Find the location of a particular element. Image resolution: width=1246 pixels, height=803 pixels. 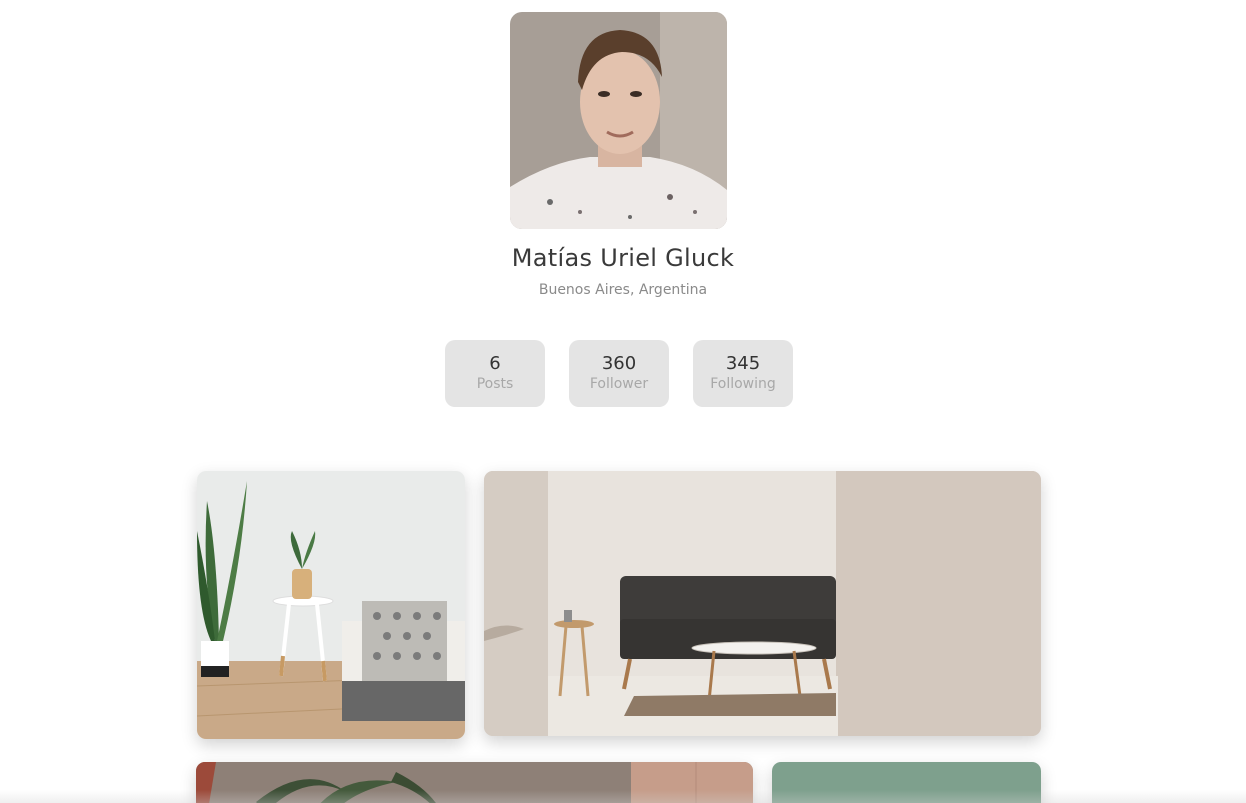

stat-followers: 360 Follower is located at coordinates (619, 373).